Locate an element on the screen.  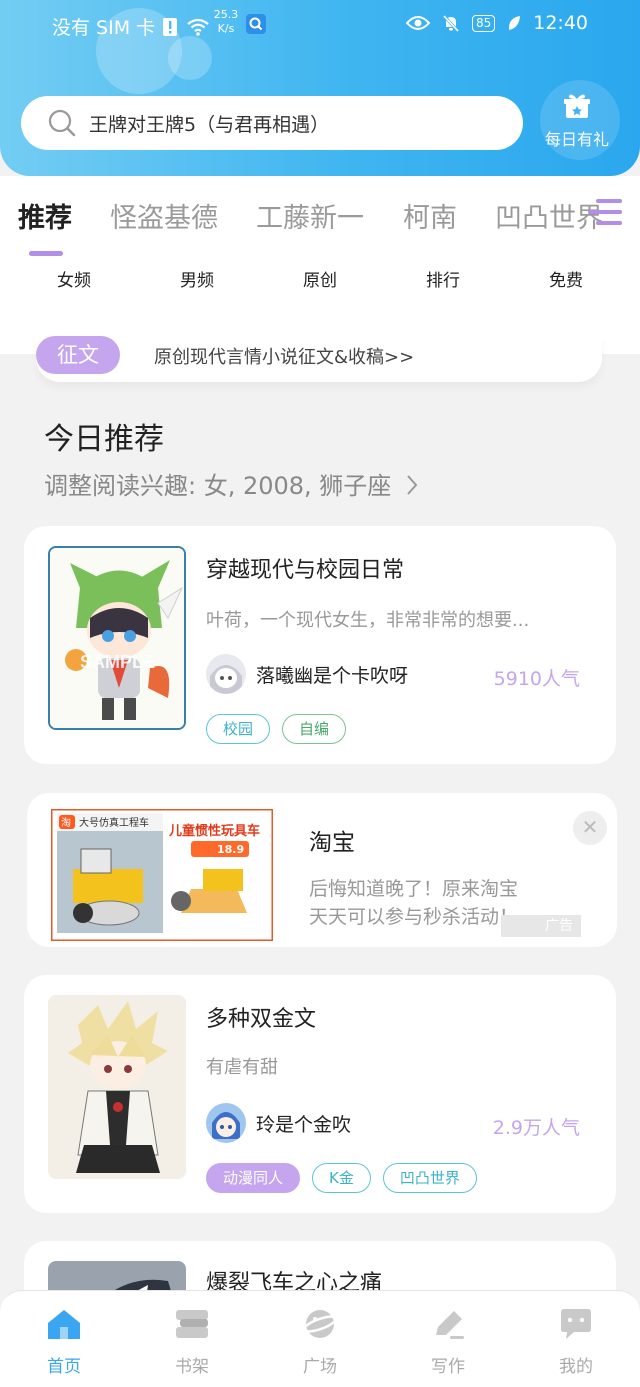
daily-gift-button: 每日有礼 is located at coordinates (577, 121).